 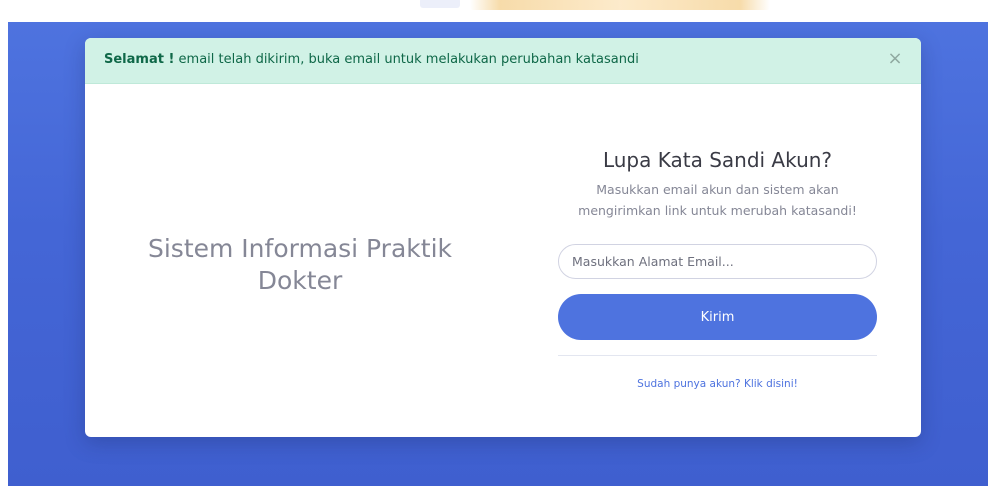 What do you see at coordinates (717, 160) in the screenshot?
I see `form-heading: Lupa Kata Sandi Akun?` at bounding box center [717, 160].